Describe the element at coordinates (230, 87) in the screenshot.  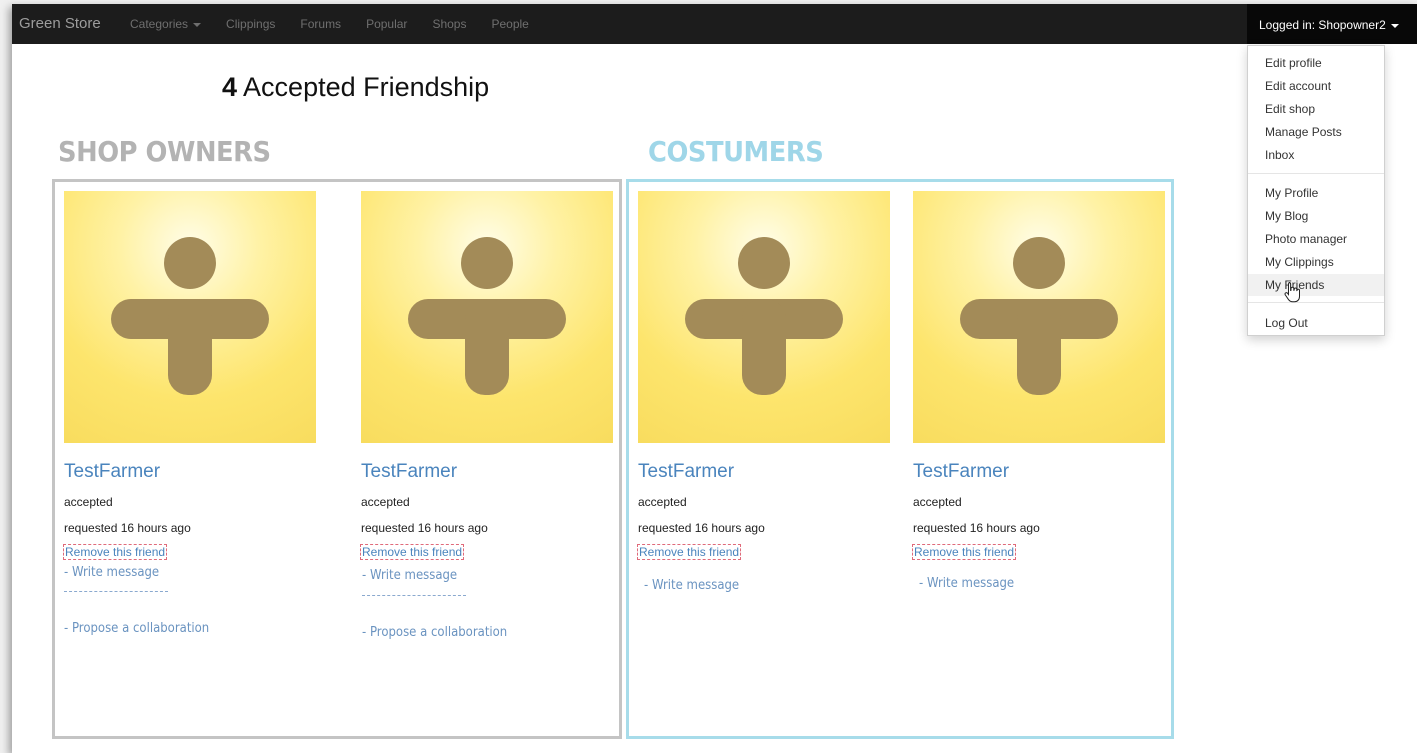
I see `friend-count: 4` at that location.